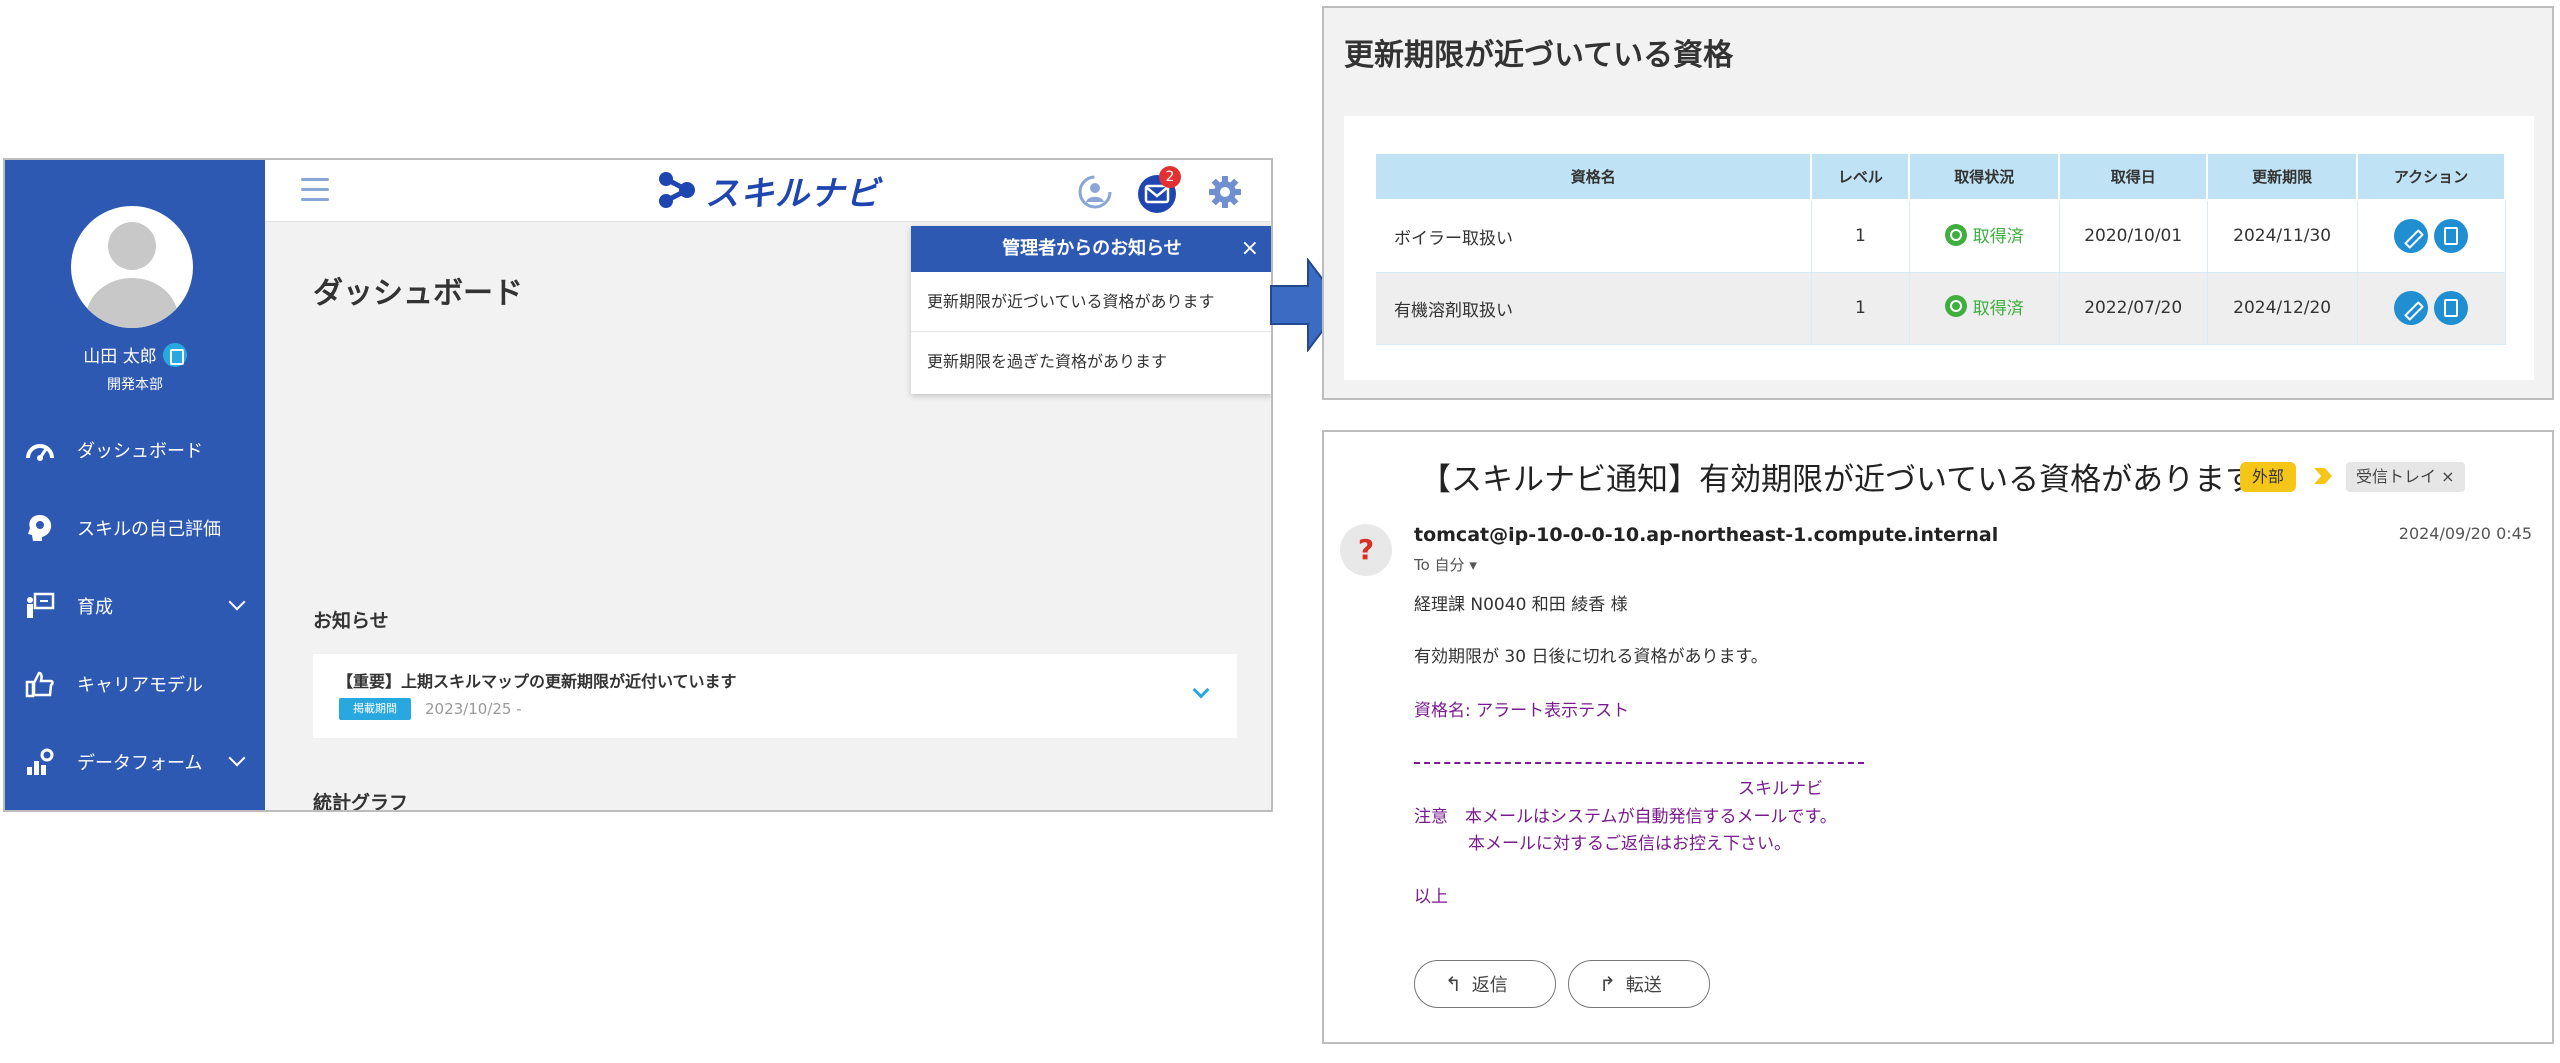 The width and height of the screenshot is (2560, 1063). What do you see at coordinates (1521, 605) in the screenshot?
I see `email-greeting: 経理課 N0040 和田 綾香 様` at bounding box center [1521, 605].